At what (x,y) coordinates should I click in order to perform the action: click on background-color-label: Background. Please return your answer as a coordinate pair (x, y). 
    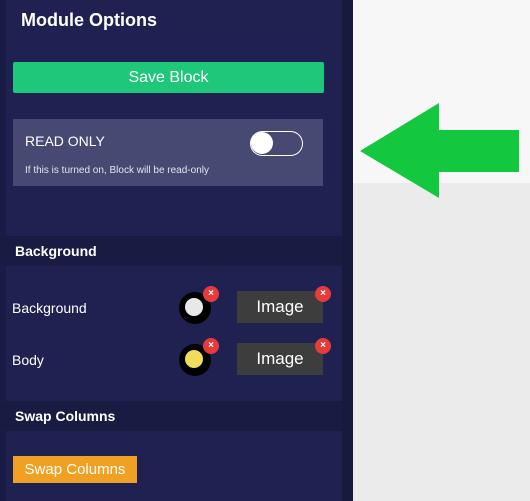
    Looking at the image, I should click on (49, 308).